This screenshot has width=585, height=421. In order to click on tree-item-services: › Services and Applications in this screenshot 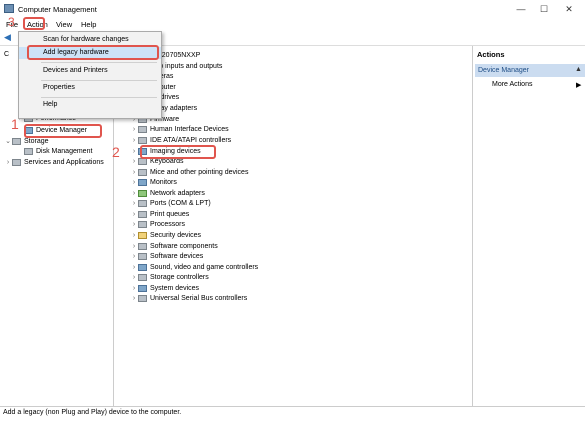, I will do `click(54, 163)`.